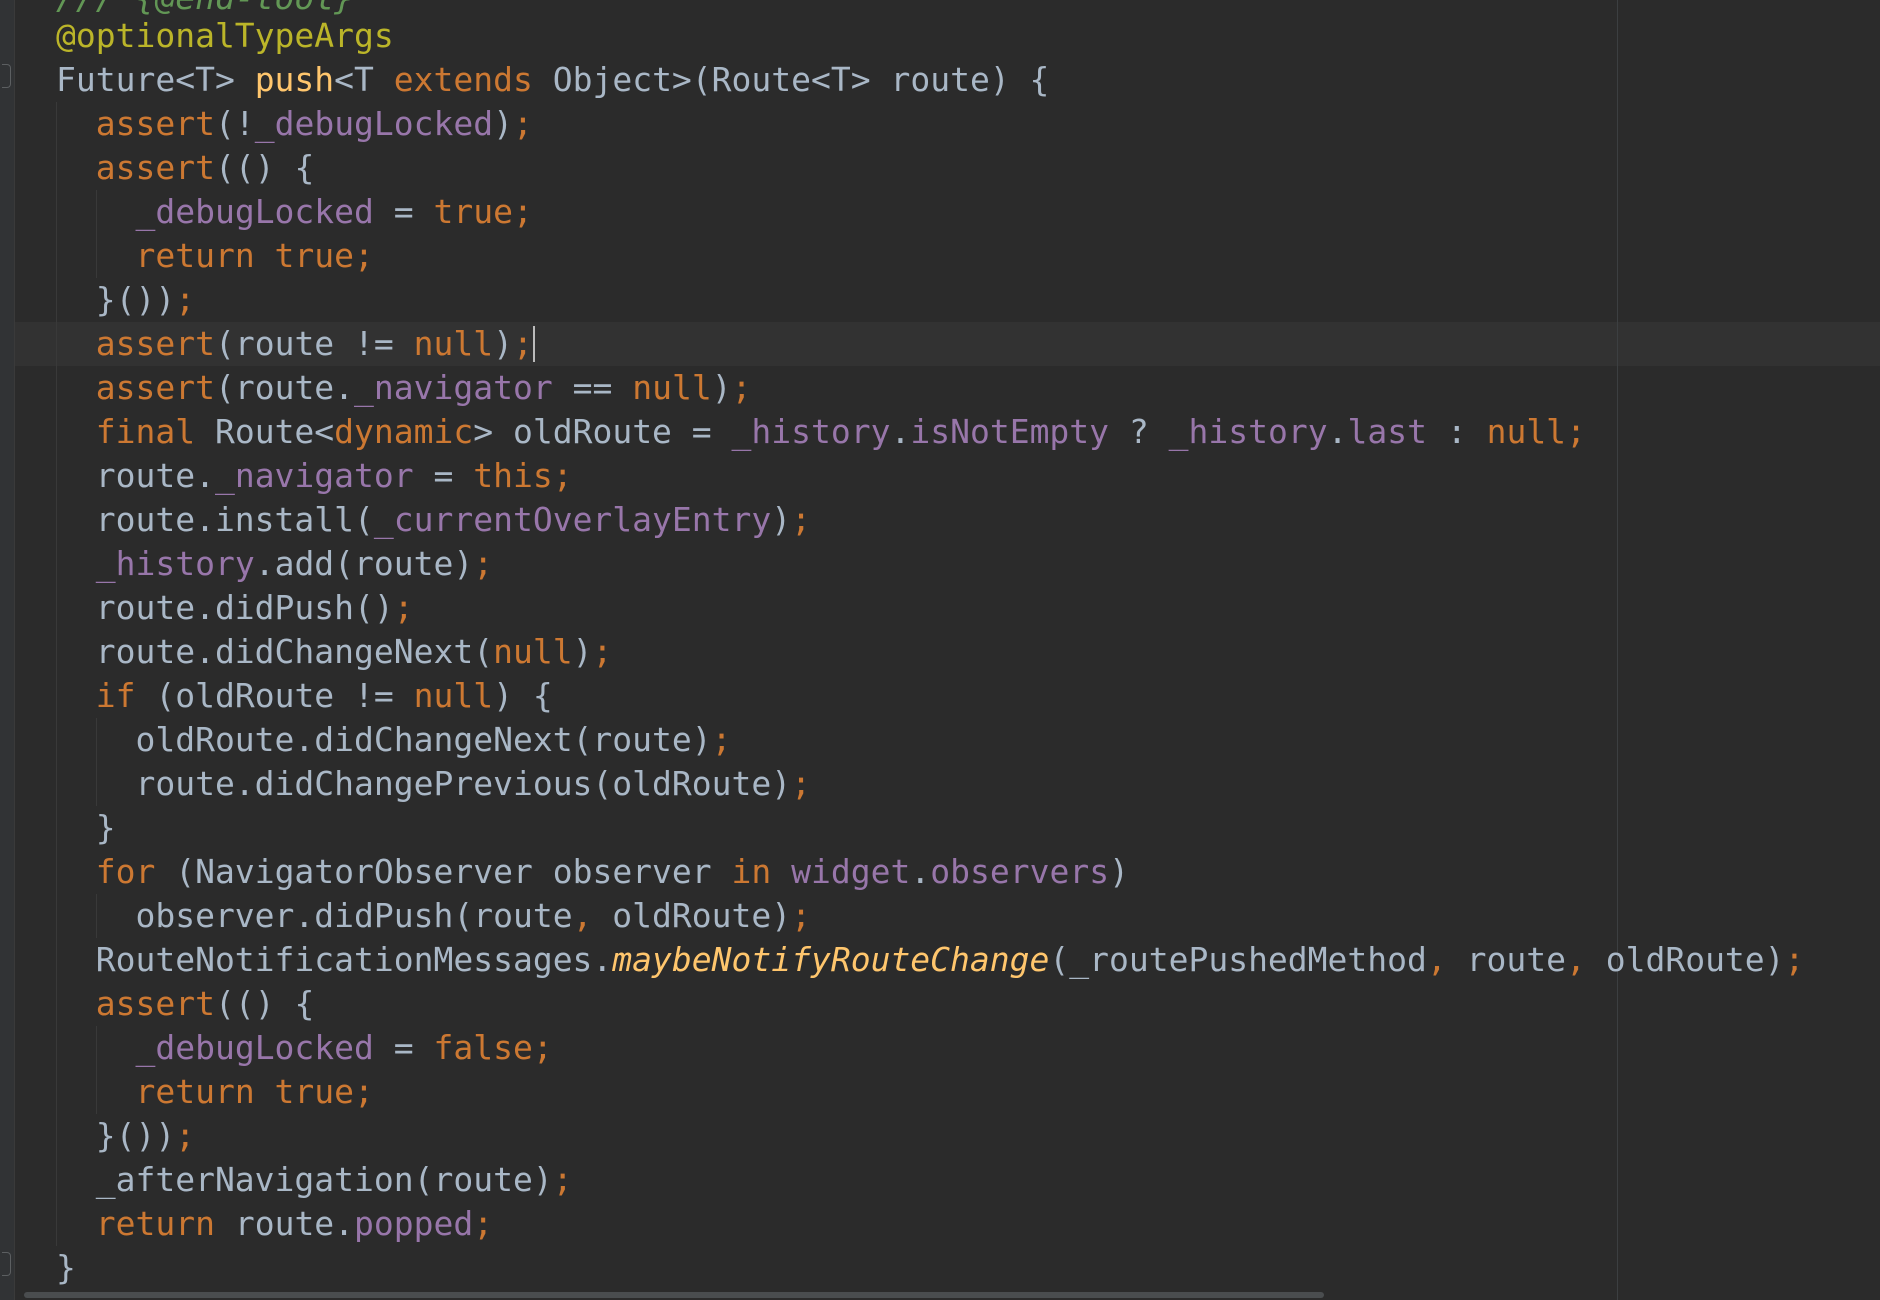 The height and width of the screenshot is (1300, 1880). What do you see at coordinates (1020, 871) in the screenshot?
I see `code-token: observers` at bounding box center [1020, 871].